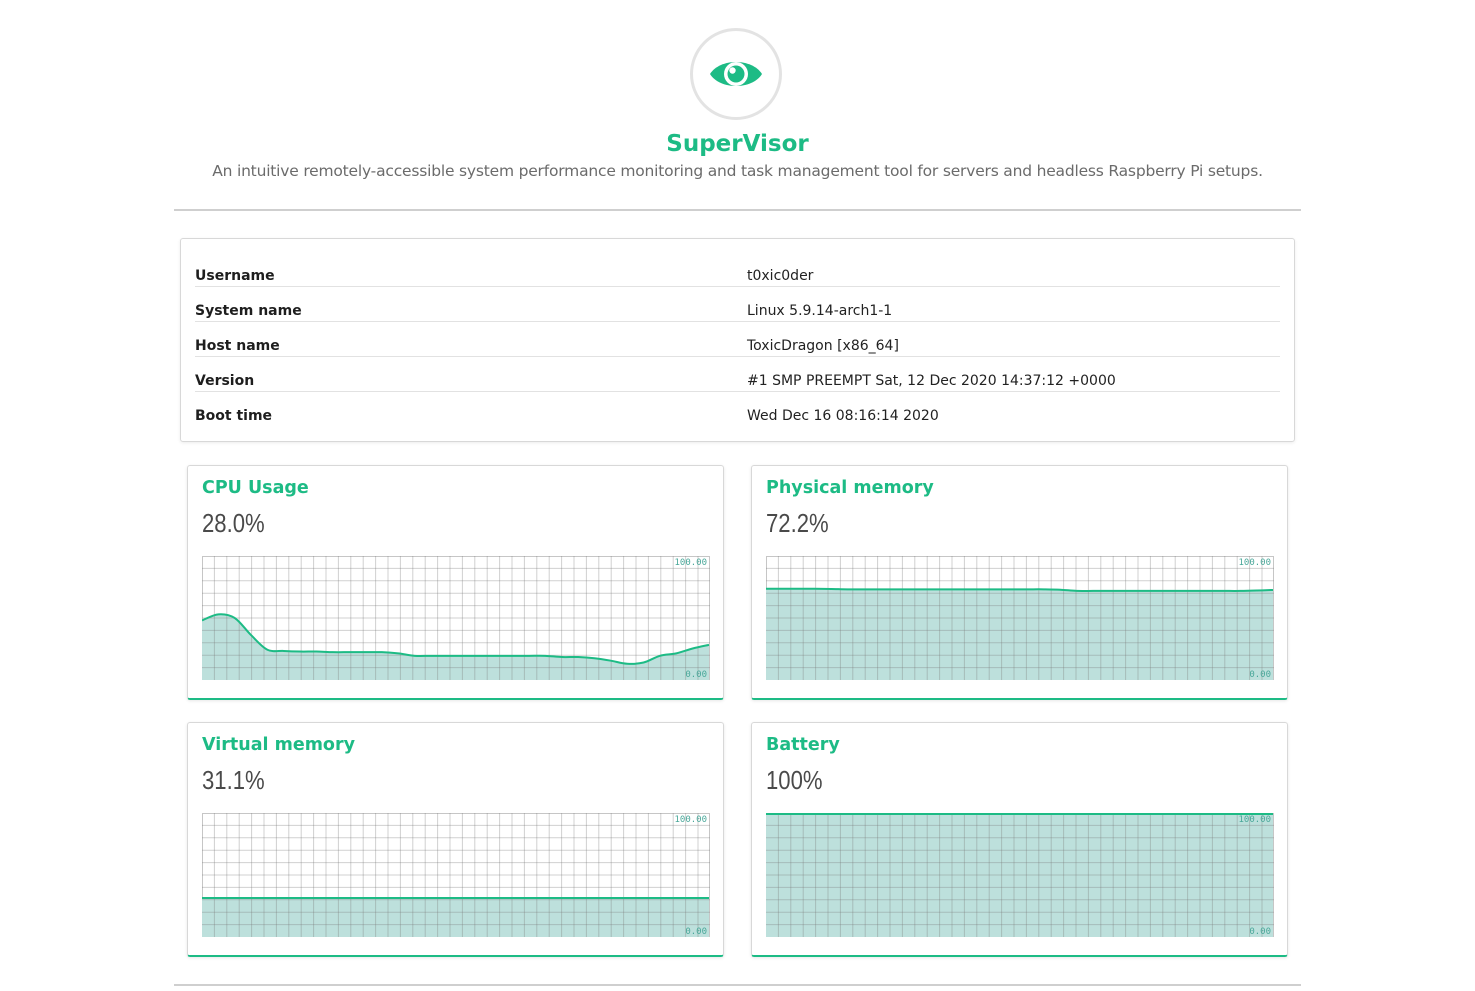  I want to click on stat-title: Physical memory, so click(850, 488).